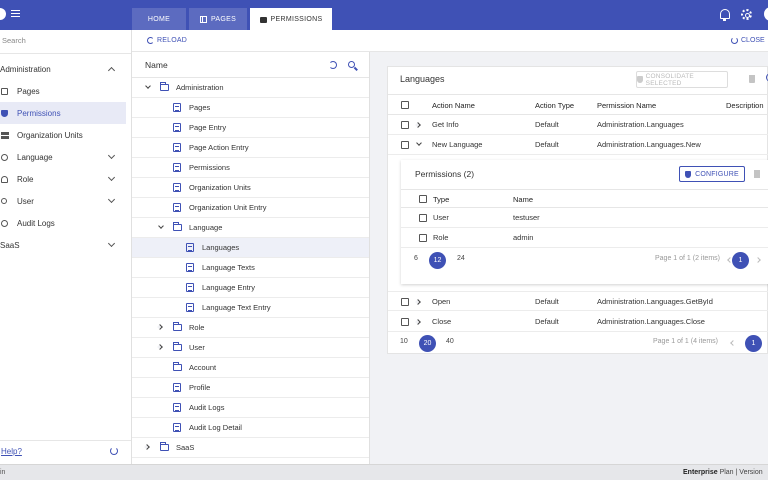  I want to click on tree-row: SaaS, so click(250, 448).